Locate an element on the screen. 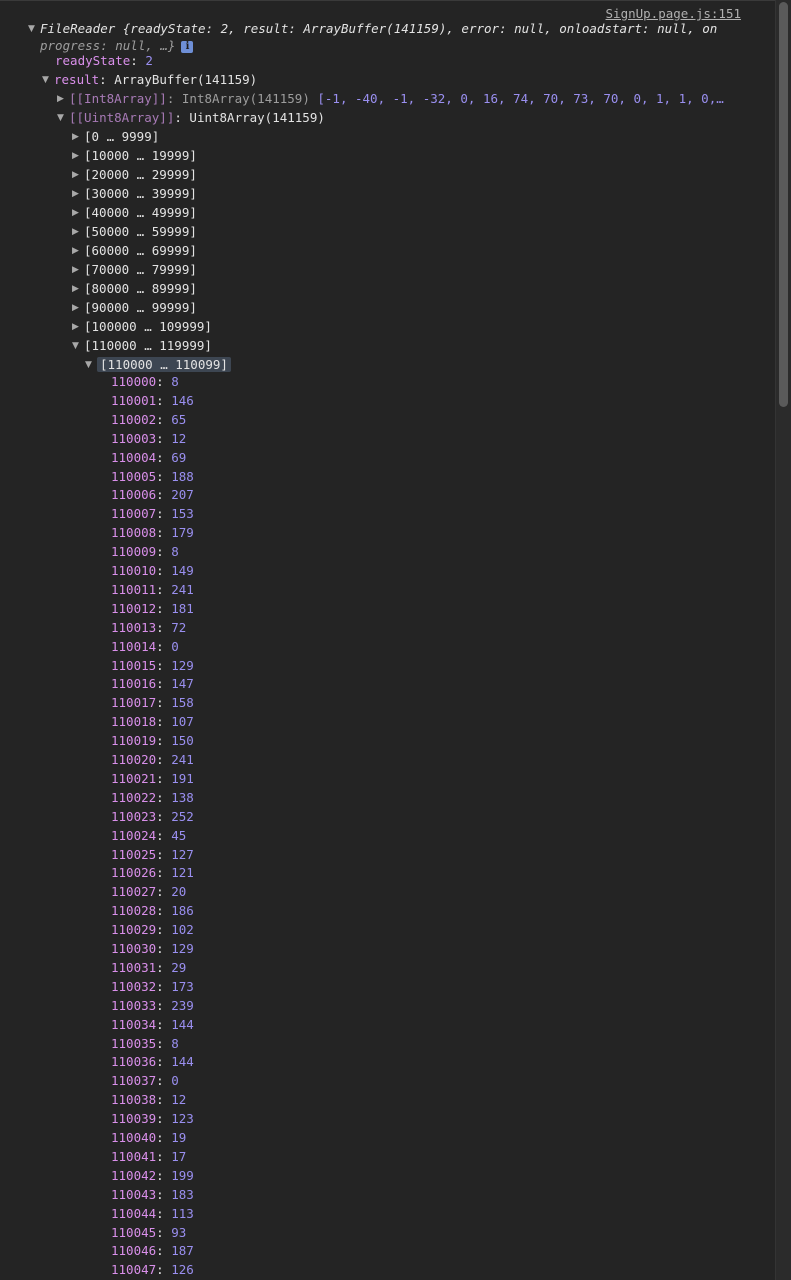  entry-index: 110028 is located at coordinates (134, 910).